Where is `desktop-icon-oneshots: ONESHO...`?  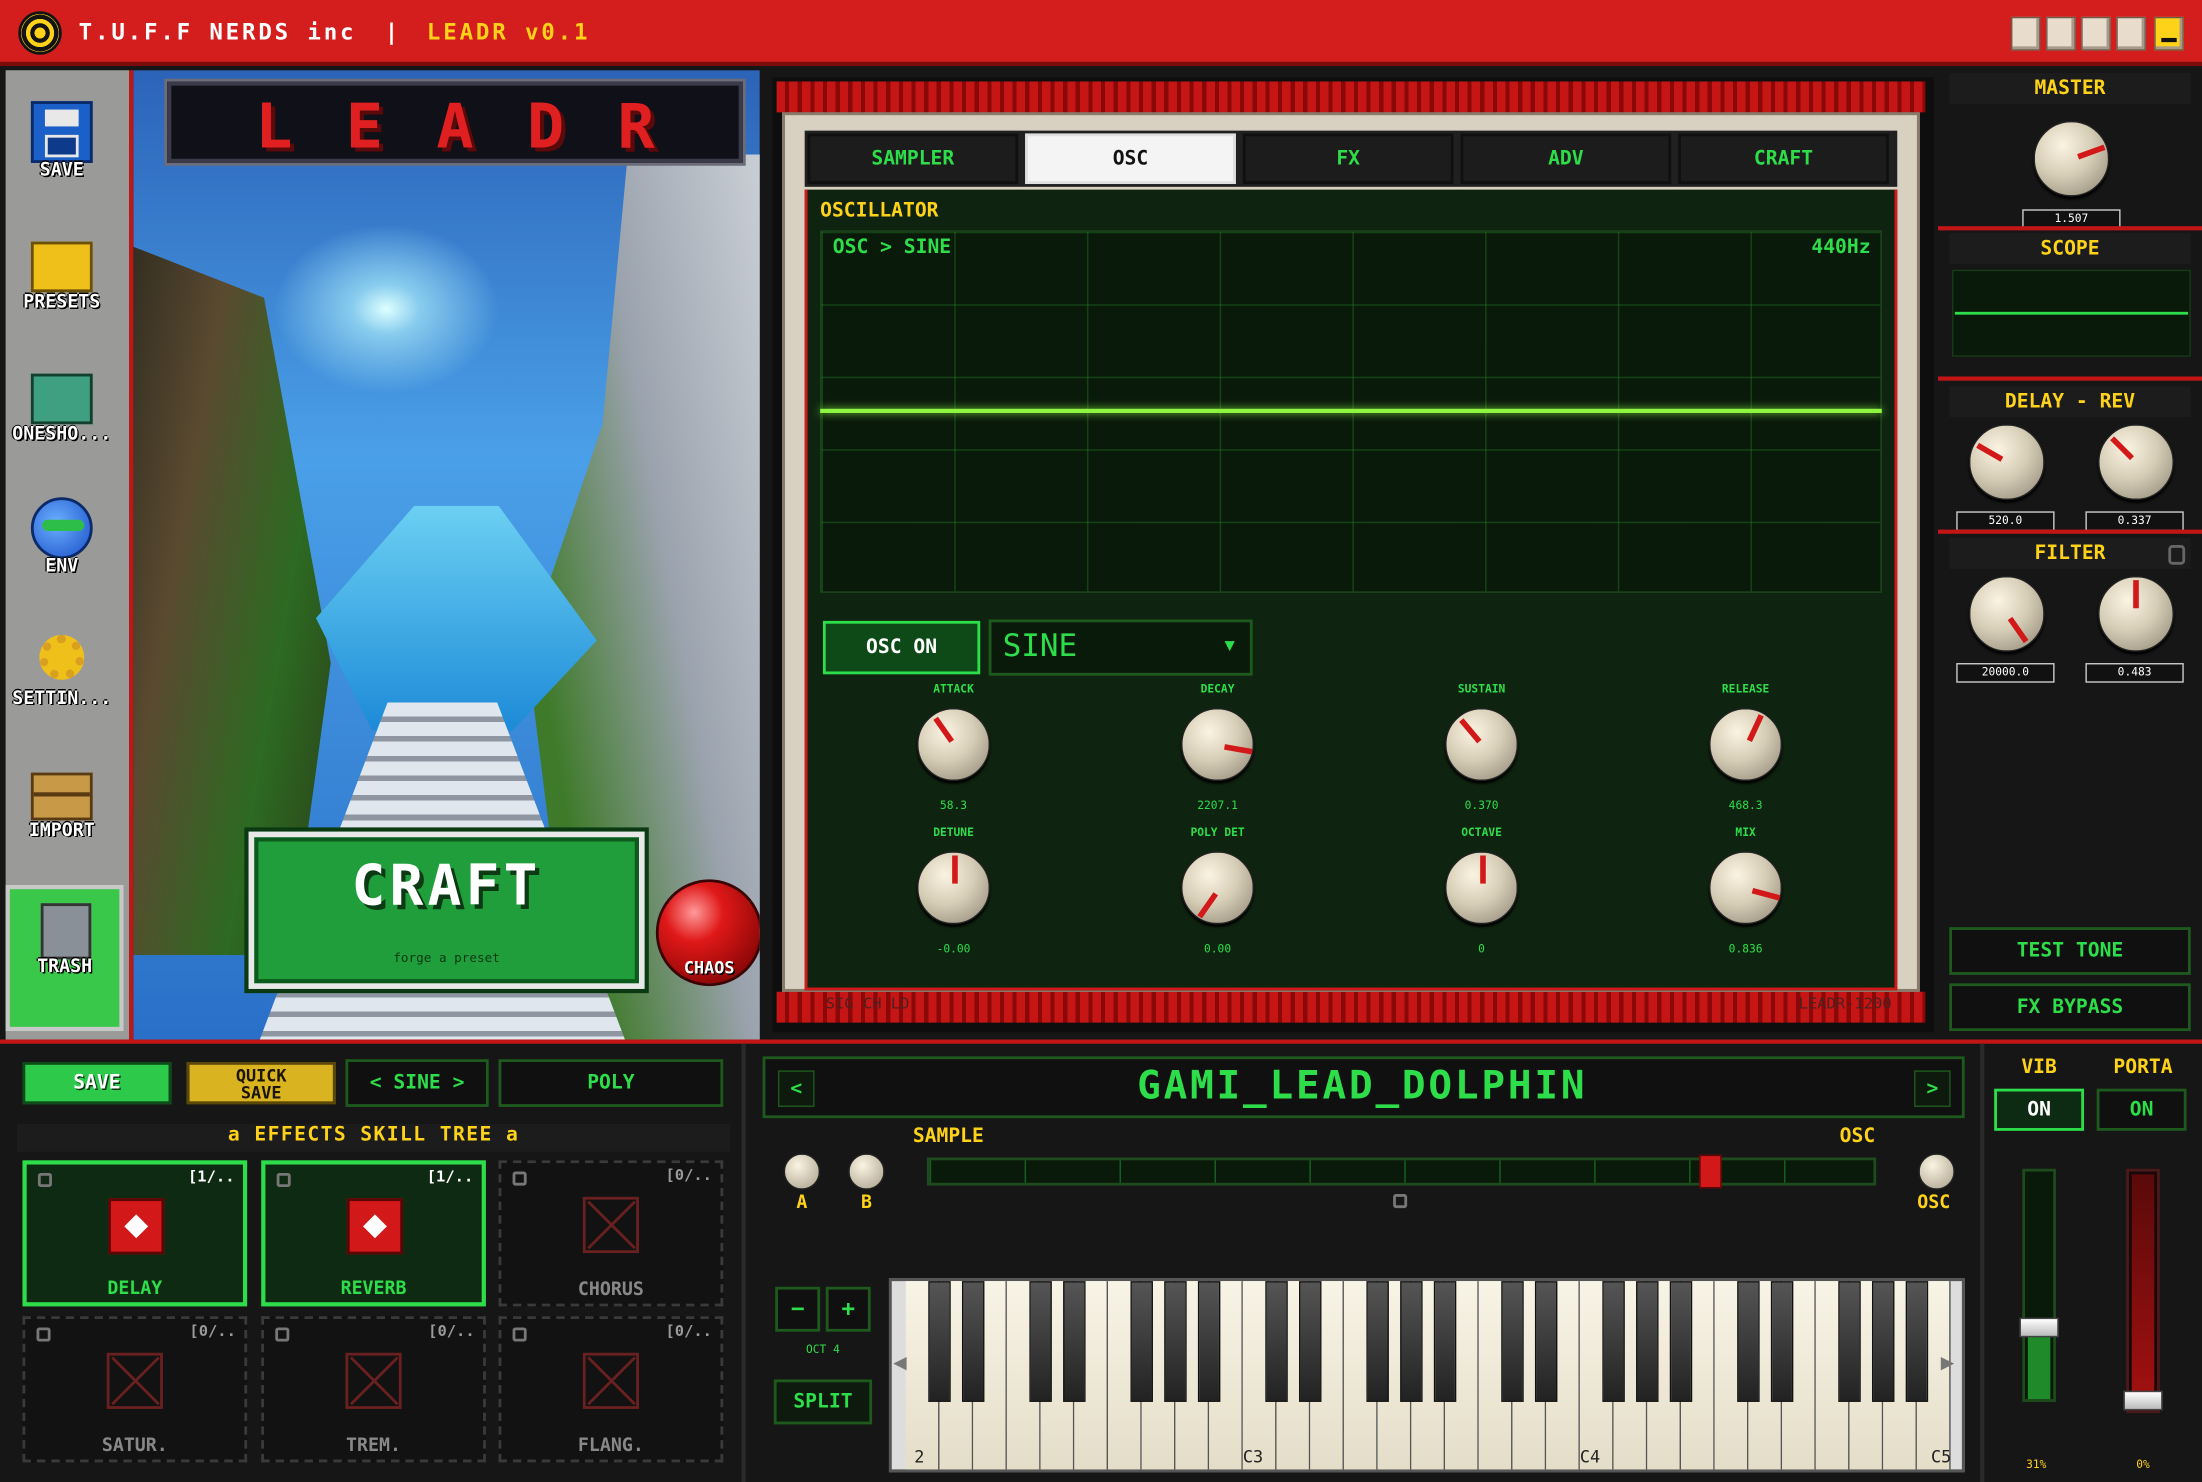 desktop-icon-oneshots: ONESHO... is located at coordinates (62, 424).